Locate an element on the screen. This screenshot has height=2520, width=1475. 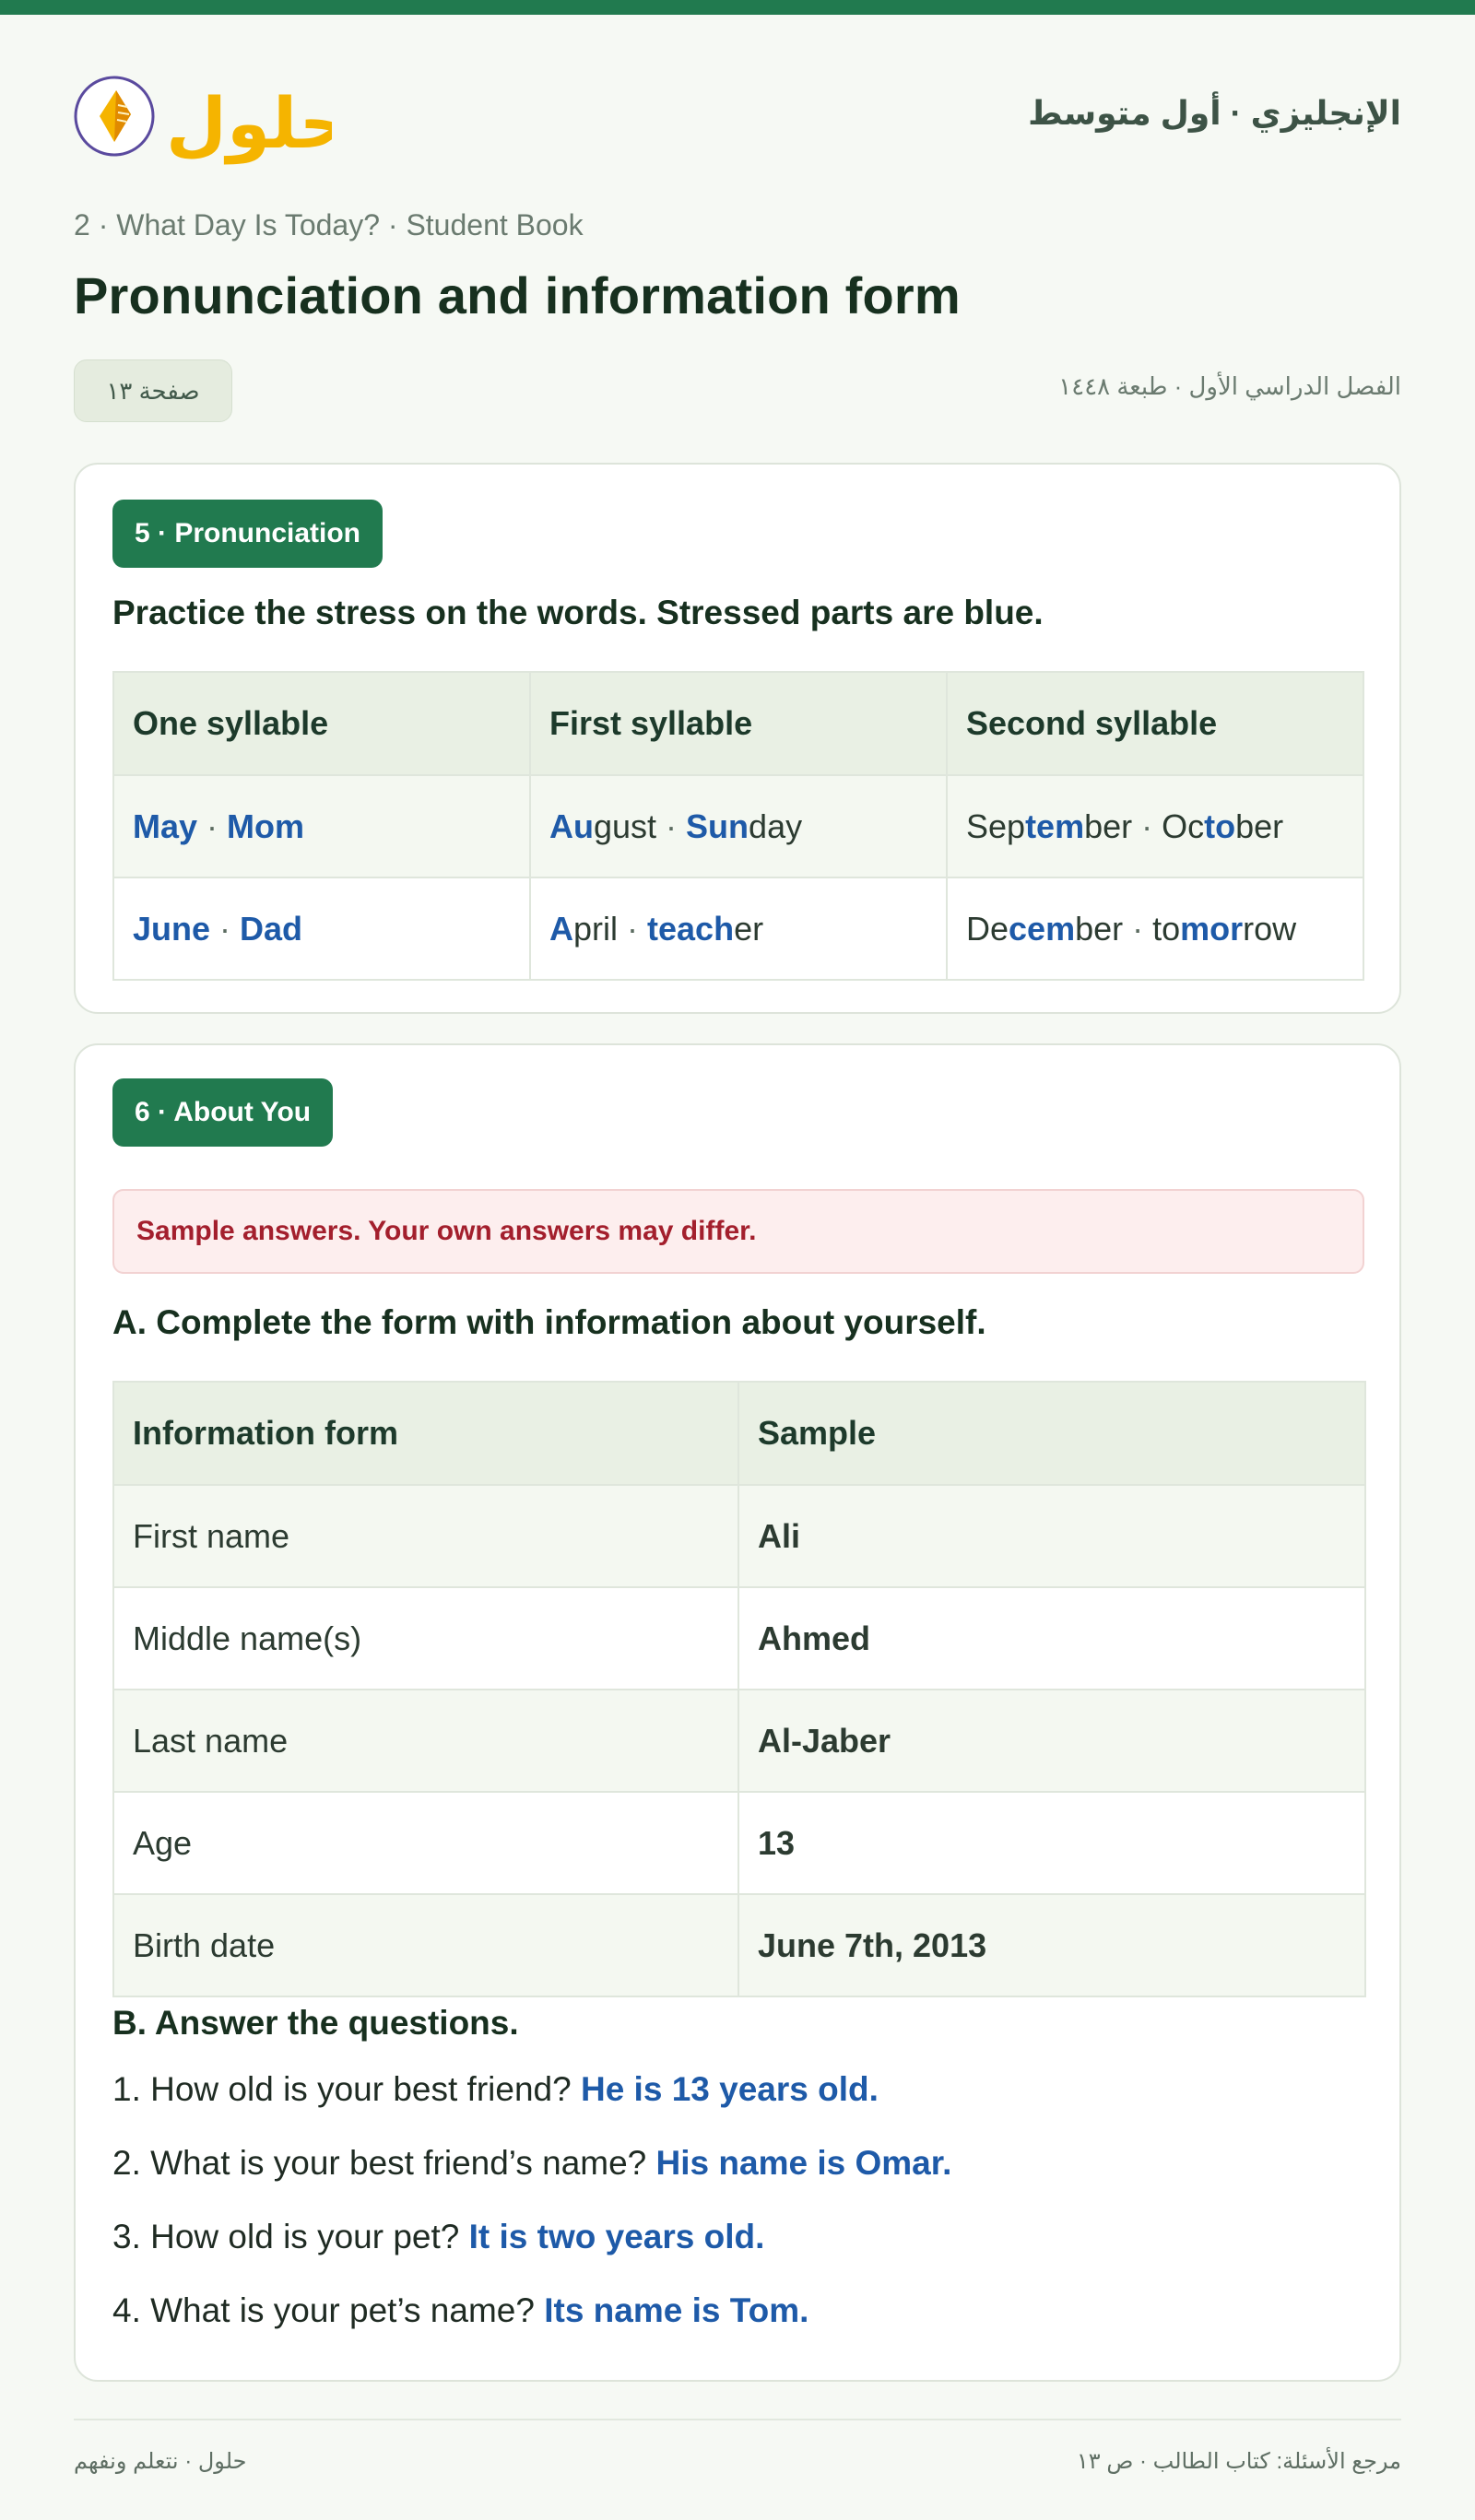
form-field-value: Ali is located at coordinates (1052, 1536).